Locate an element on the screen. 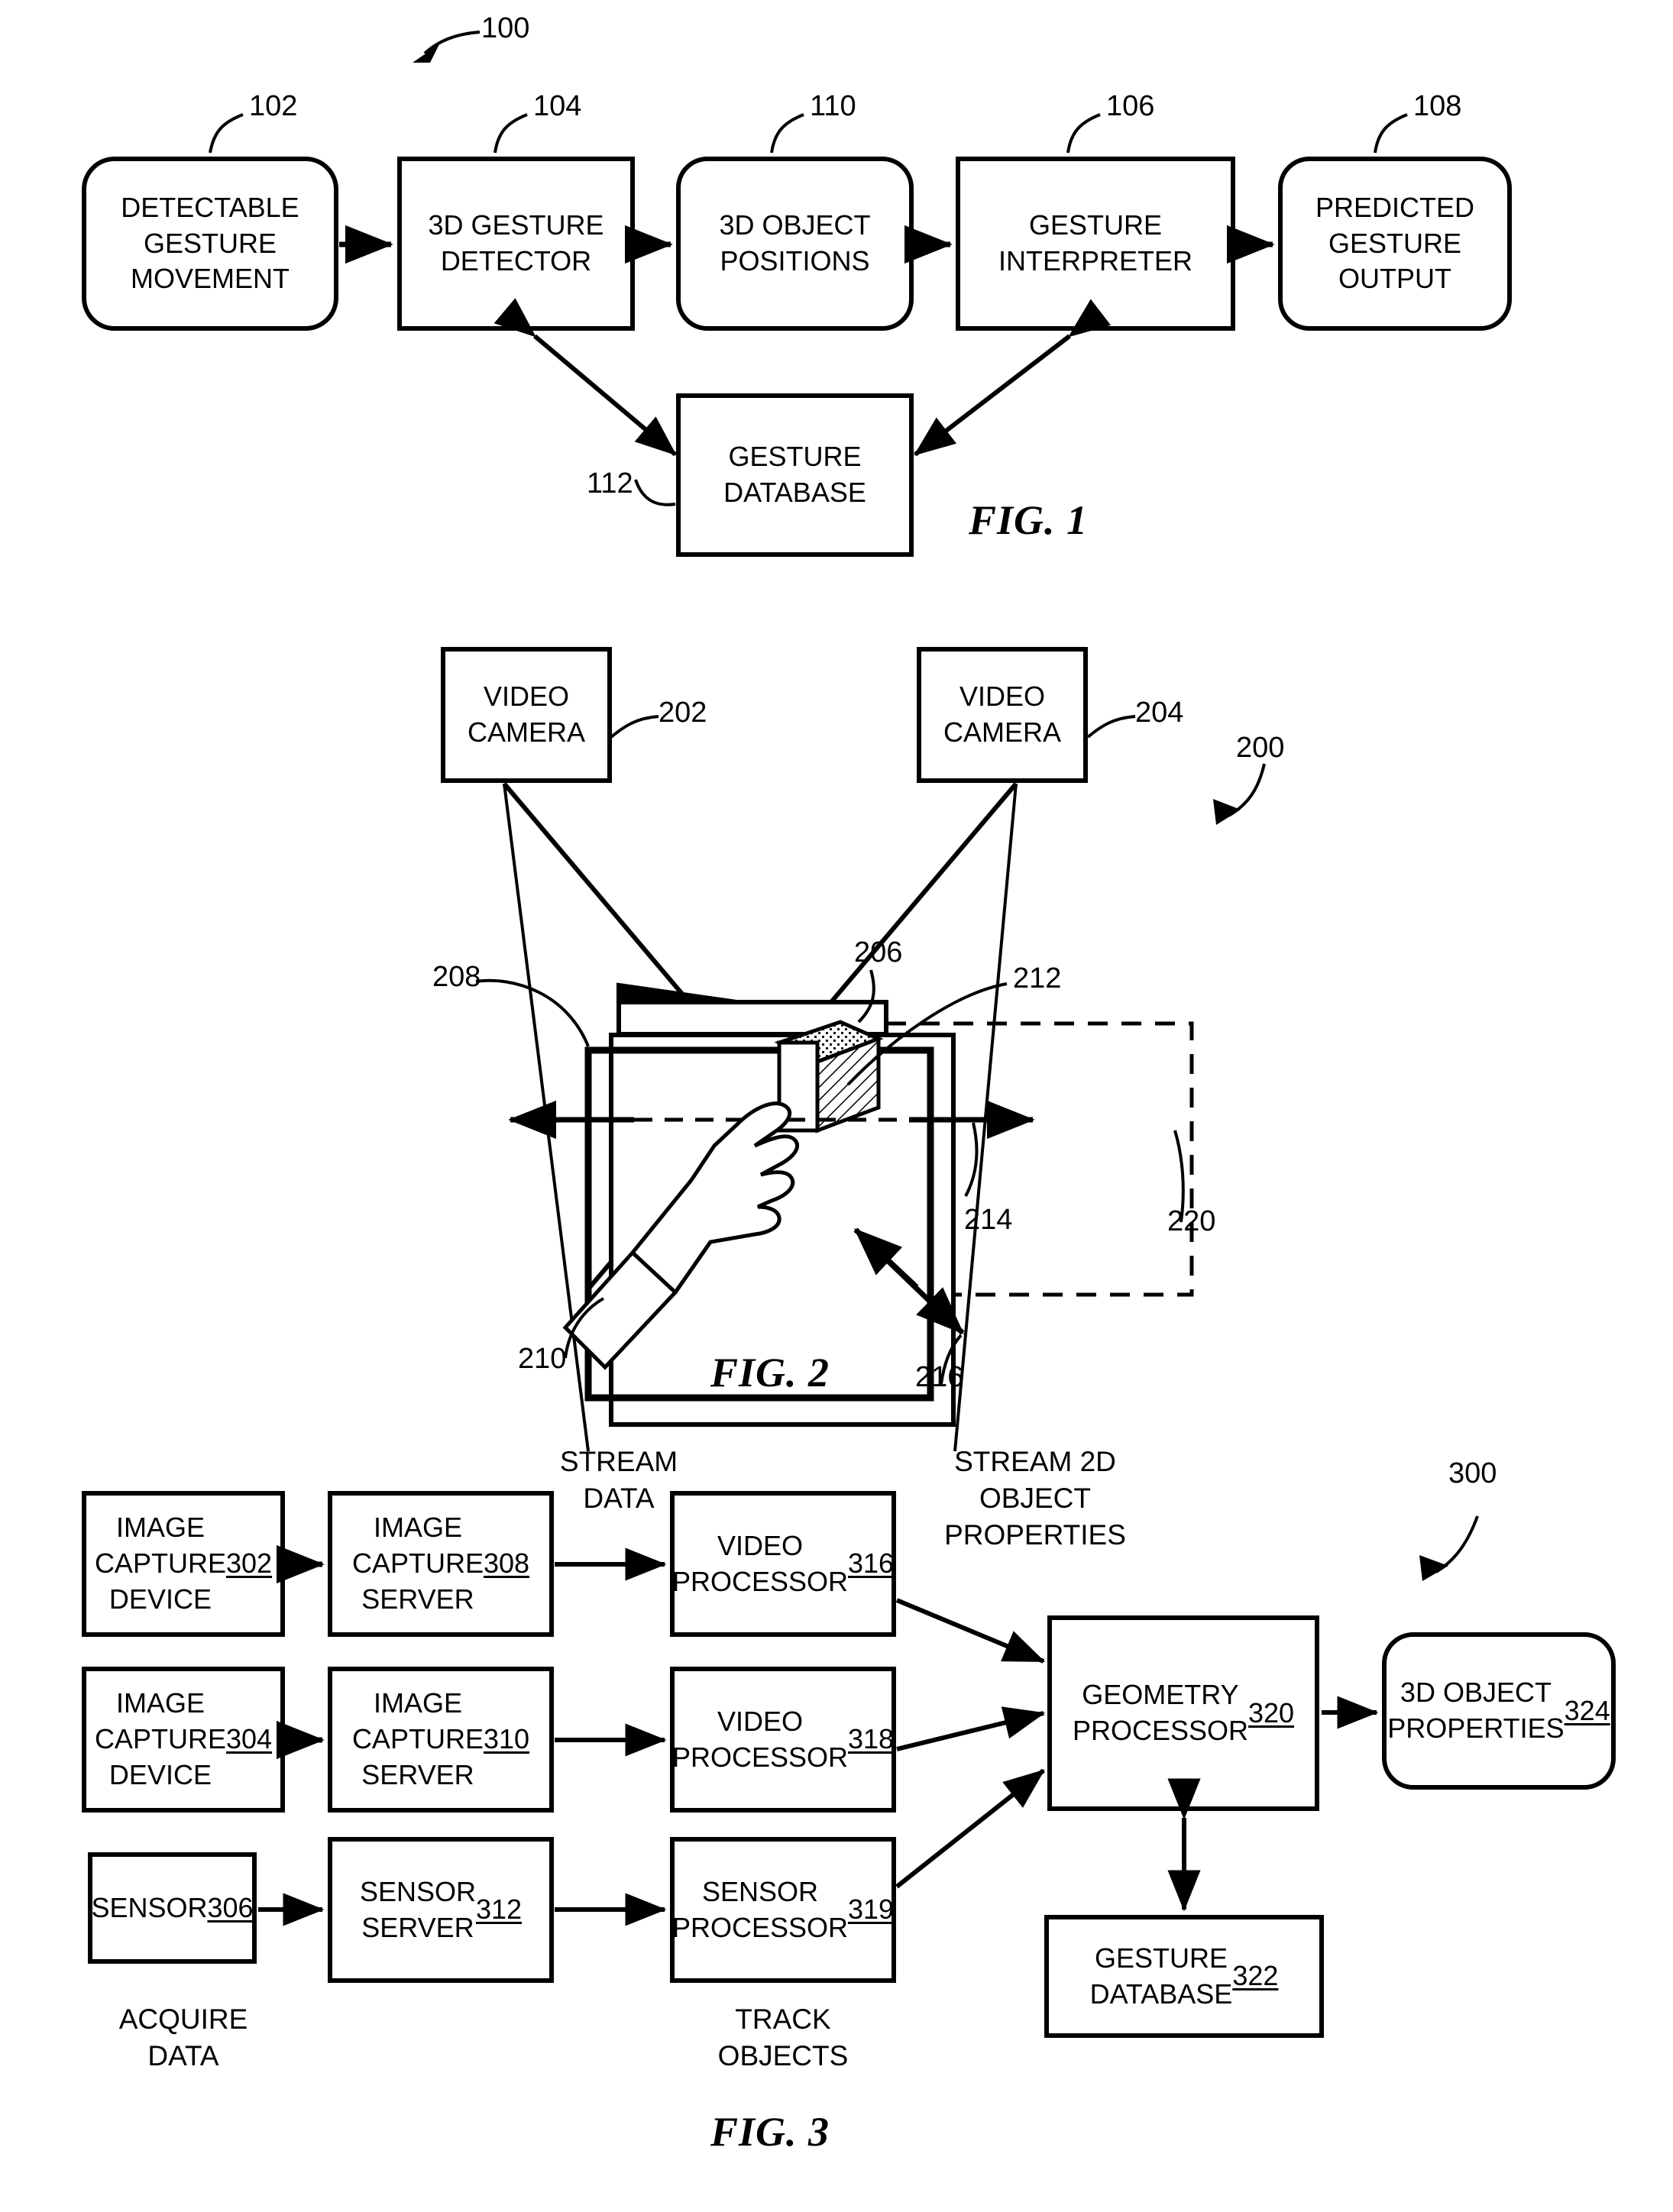 This screenshot has height=2212, width=1673. fig2-ref-216: 216 is located at coordinates (939, 1377).